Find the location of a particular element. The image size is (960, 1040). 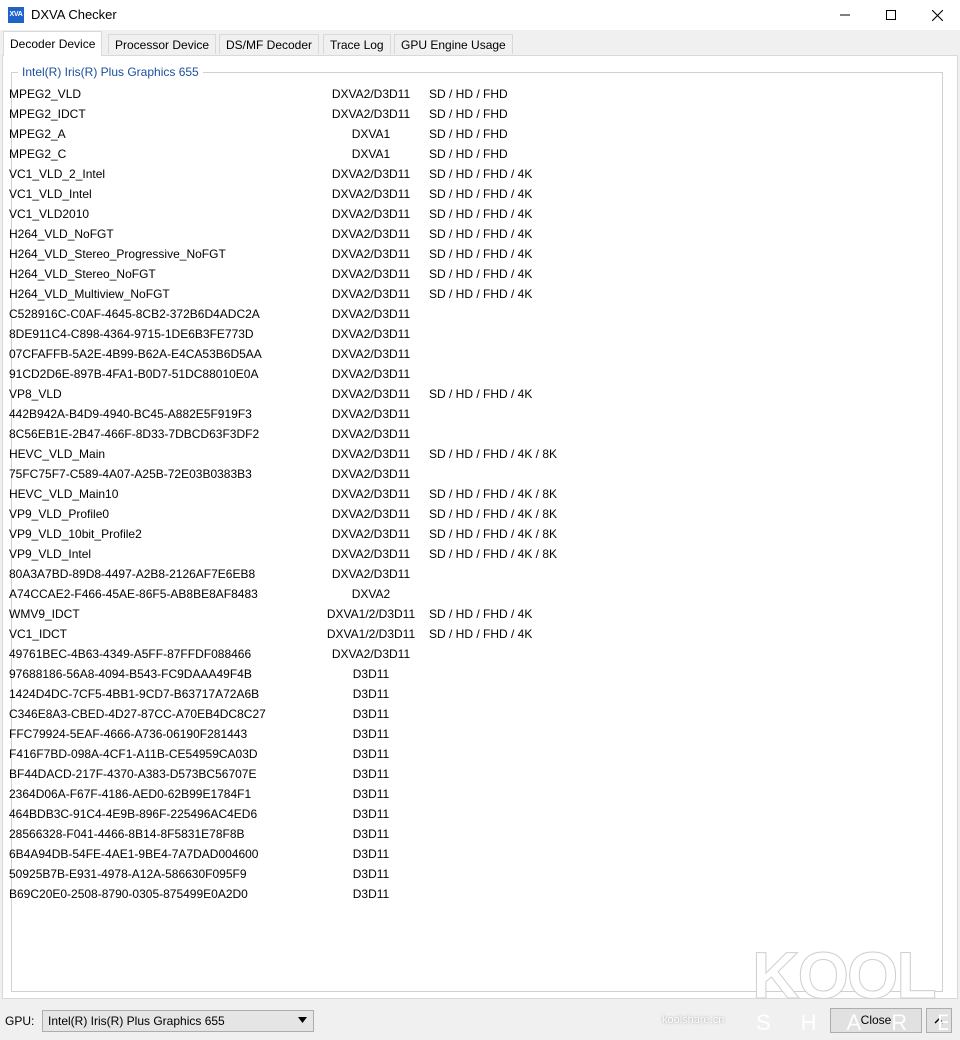

list-item: MPEG2_IDCT DXVA2/D3D11 SD / HD / FHD is located at coordinates (469, 114).